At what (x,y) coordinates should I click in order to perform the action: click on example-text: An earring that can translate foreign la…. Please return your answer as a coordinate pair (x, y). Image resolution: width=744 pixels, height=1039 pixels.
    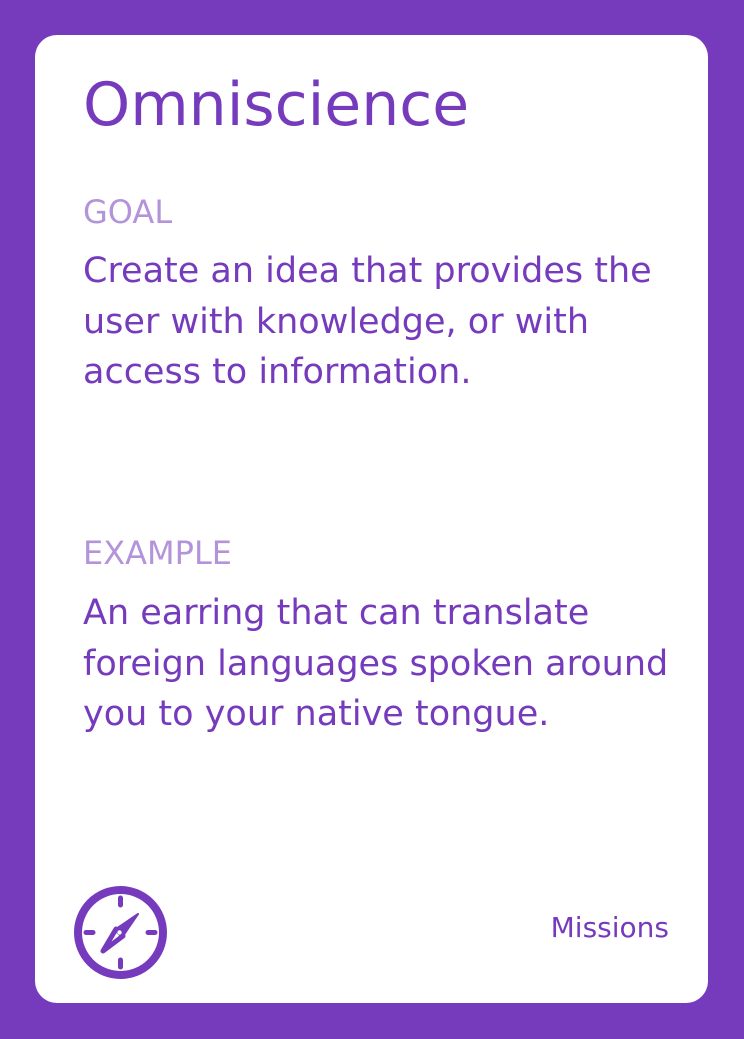
    Looking at the image, I should click on (376, 663).